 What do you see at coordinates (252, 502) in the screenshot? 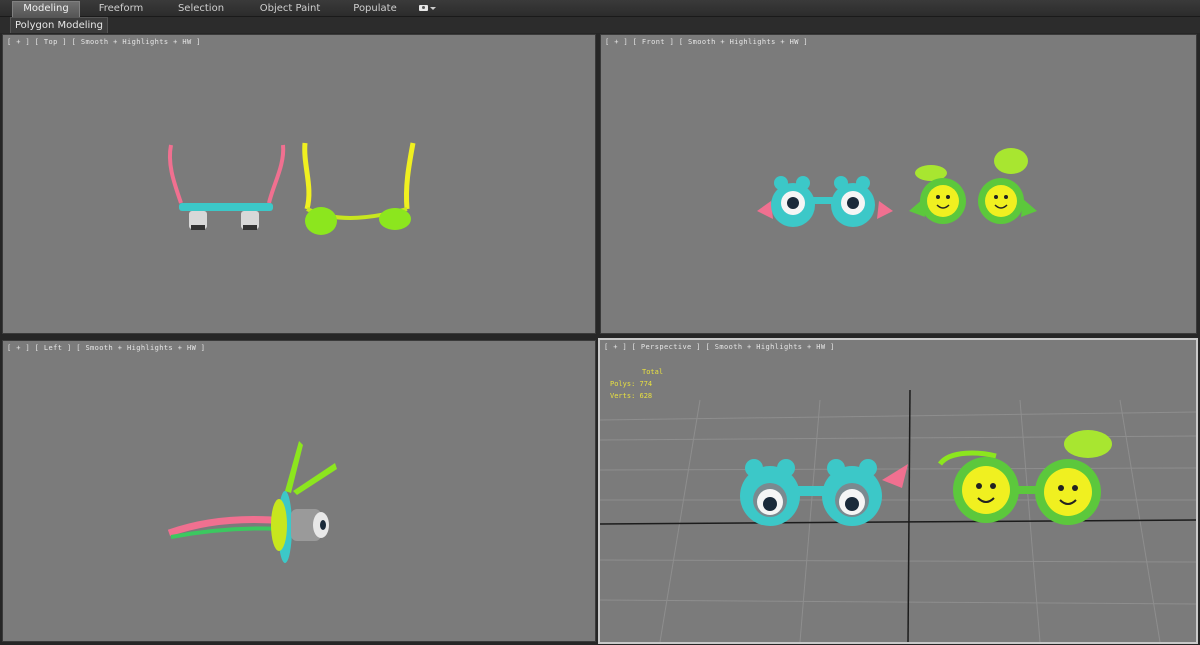
I see `left-view-glasses` at bounding box center [252, 502].